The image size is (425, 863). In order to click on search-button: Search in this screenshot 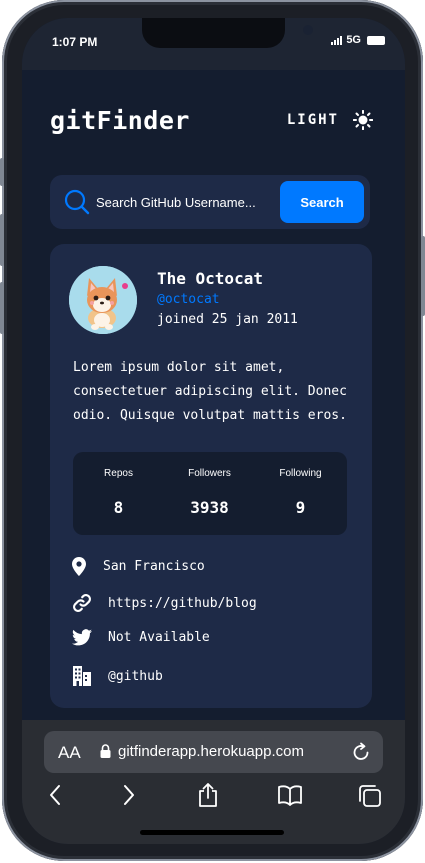, I will do `click(322, 202)`.